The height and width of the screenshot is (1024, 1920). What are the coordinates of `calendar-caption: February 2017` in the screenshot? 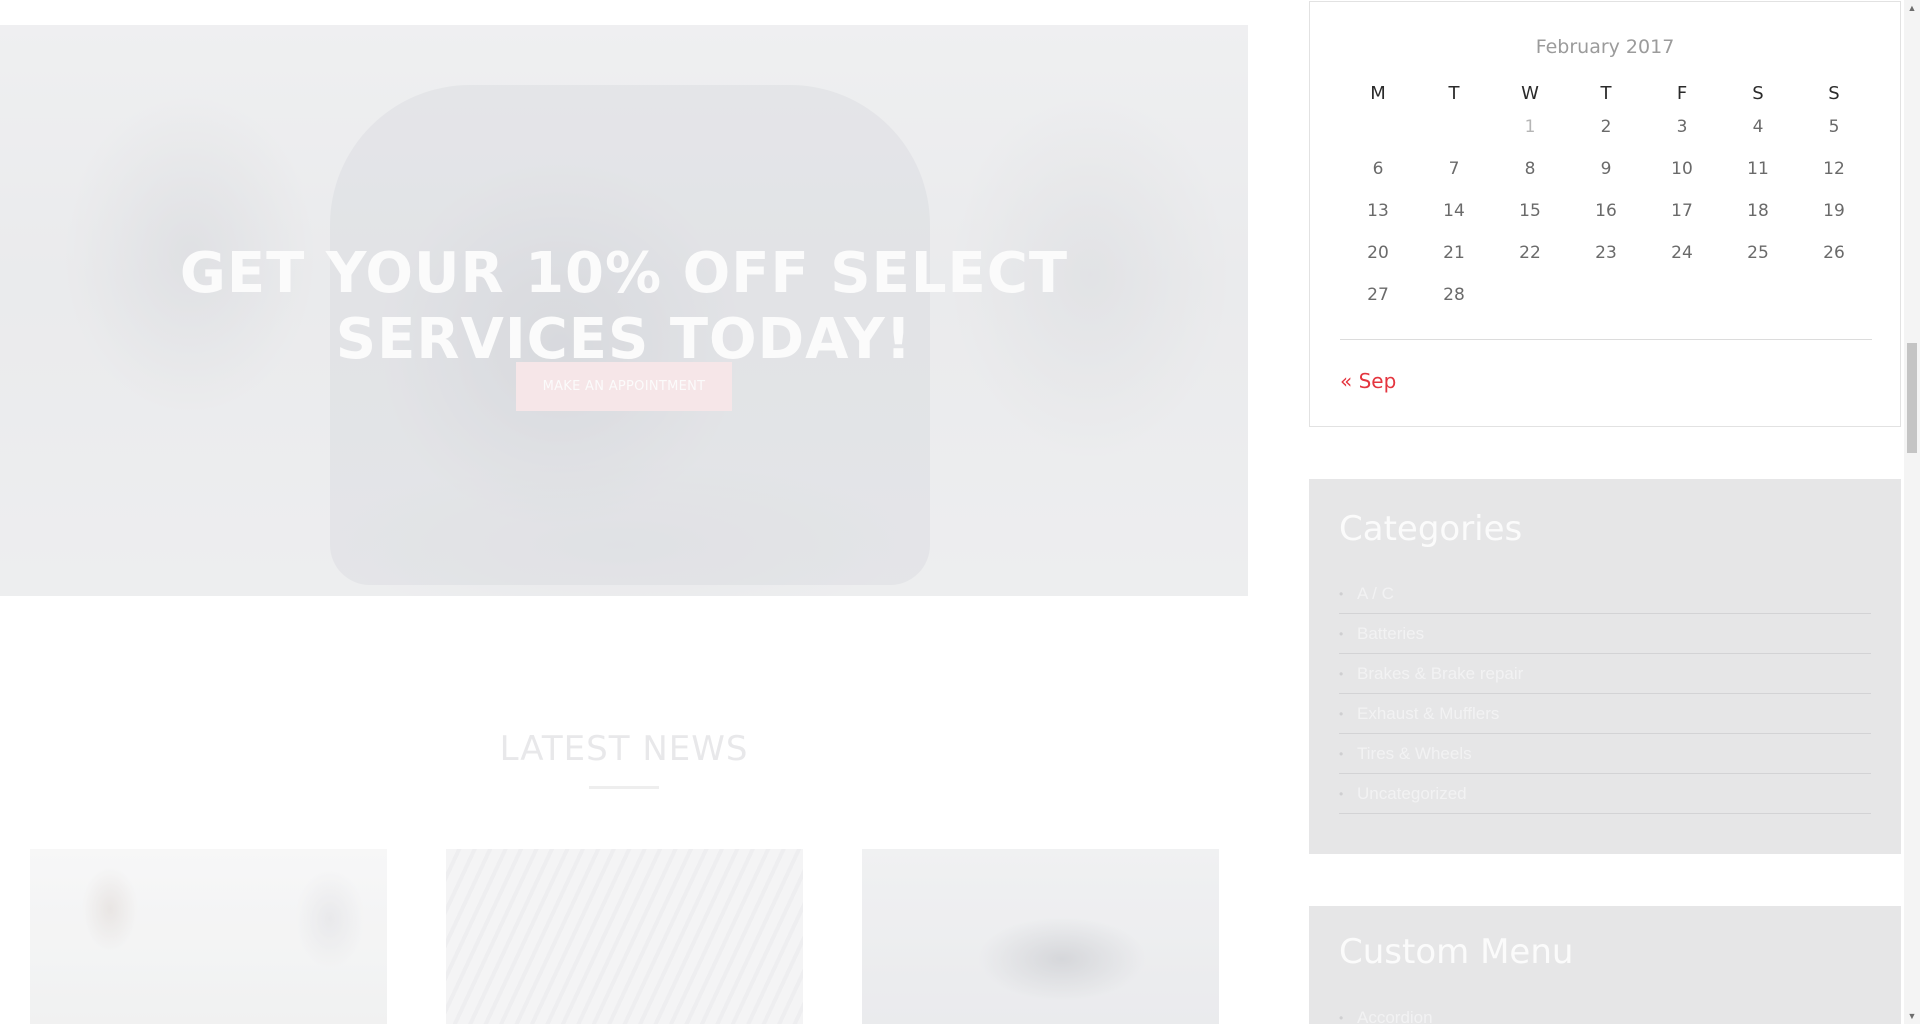 It's located at (1605, 47).